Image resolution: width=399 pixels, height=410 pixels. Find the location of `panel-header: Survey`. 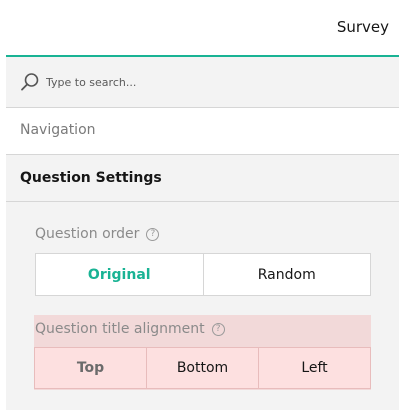

panel-header: Survey is located at coordinates (202, 28).